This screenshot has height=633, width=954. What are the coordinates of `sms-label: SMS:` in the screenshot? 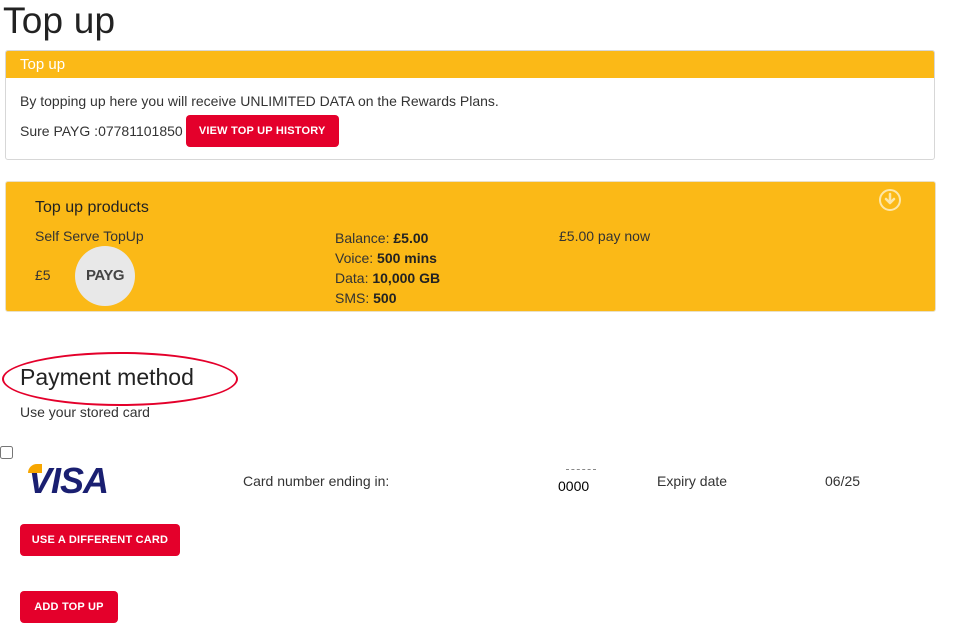 It's located at (354, 298).